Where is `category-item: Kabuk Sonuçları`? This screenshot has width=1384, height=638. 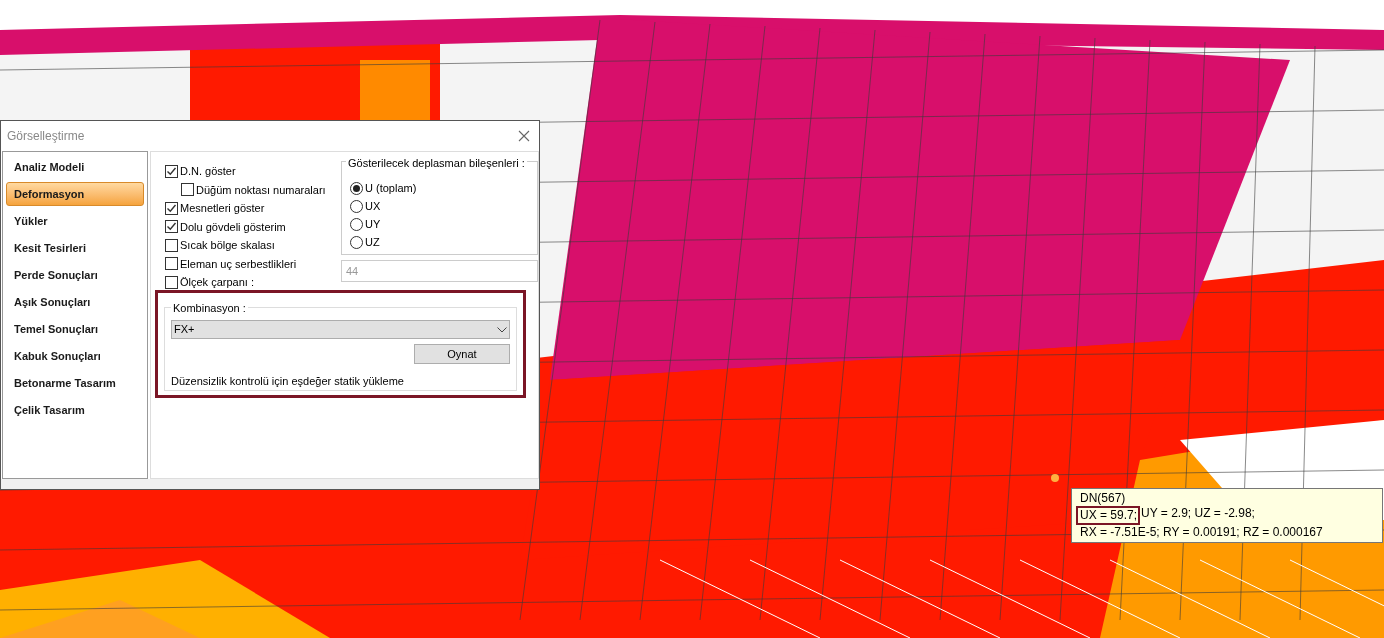 category-item: Kabuk Sonuçları is located at coordinates (75, 356).